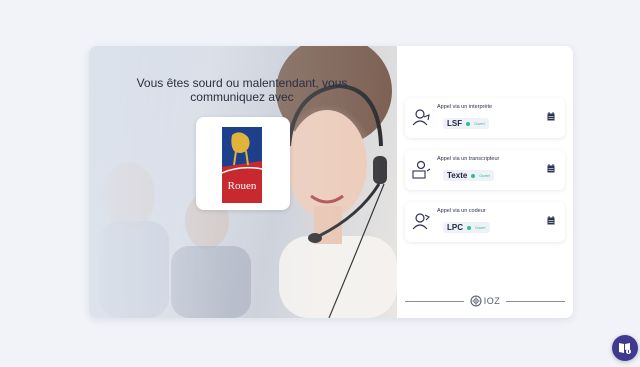 The width and height of the screenshot is (640, 367). Describe the element at coordinates (421, 221) in the screenshot. I see `coder-icon` at that location.